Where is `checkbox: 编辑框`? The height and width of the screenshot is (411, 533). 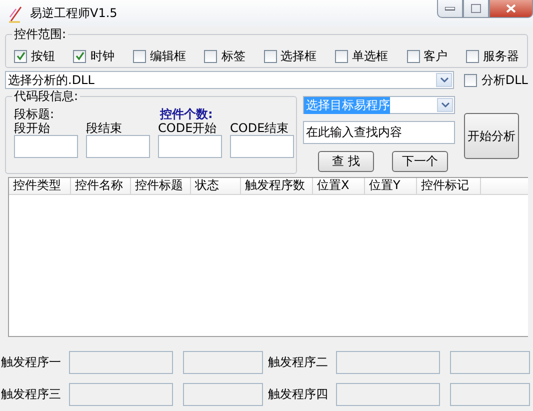
checkbox: 编辑框 is located at coordinates (159, 56).